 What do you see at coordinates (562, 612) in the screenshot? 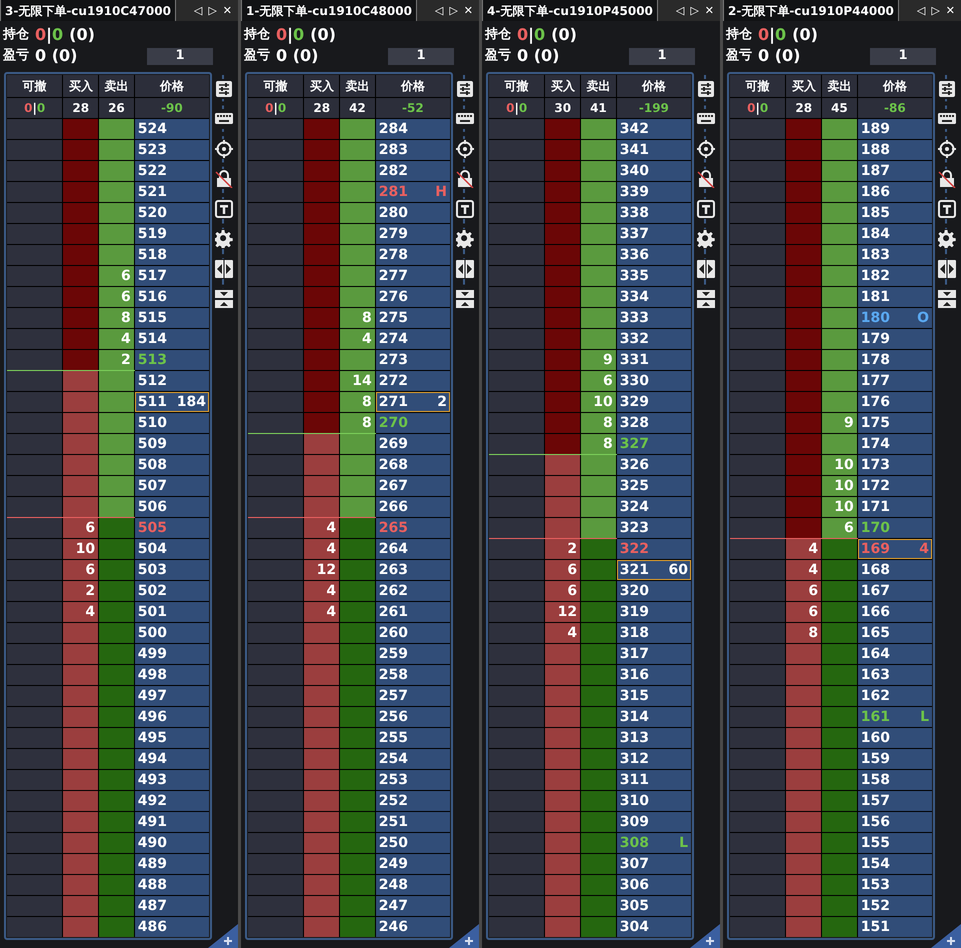
I see `buy-cell: 12` at bounding box center [562, 612].